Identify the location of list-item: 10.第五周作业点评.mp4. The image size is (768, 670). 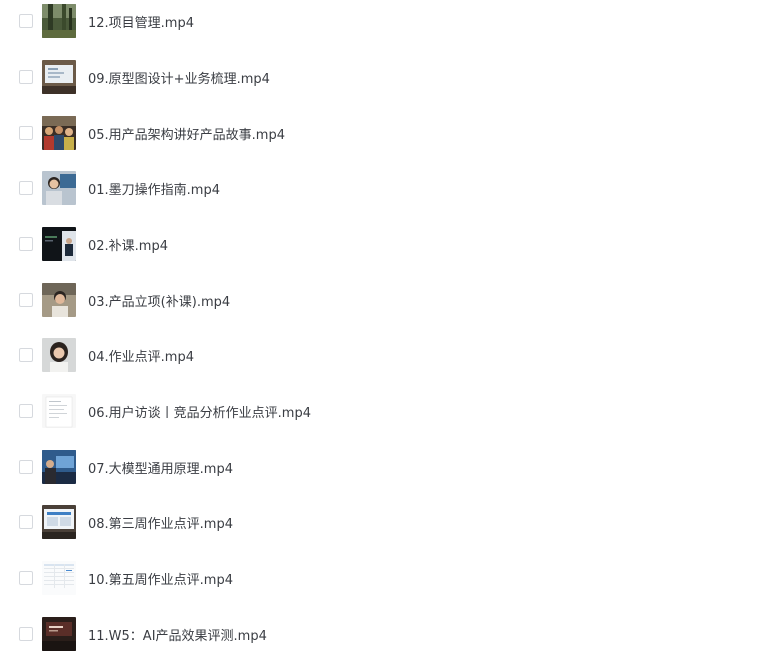
(384, 578).